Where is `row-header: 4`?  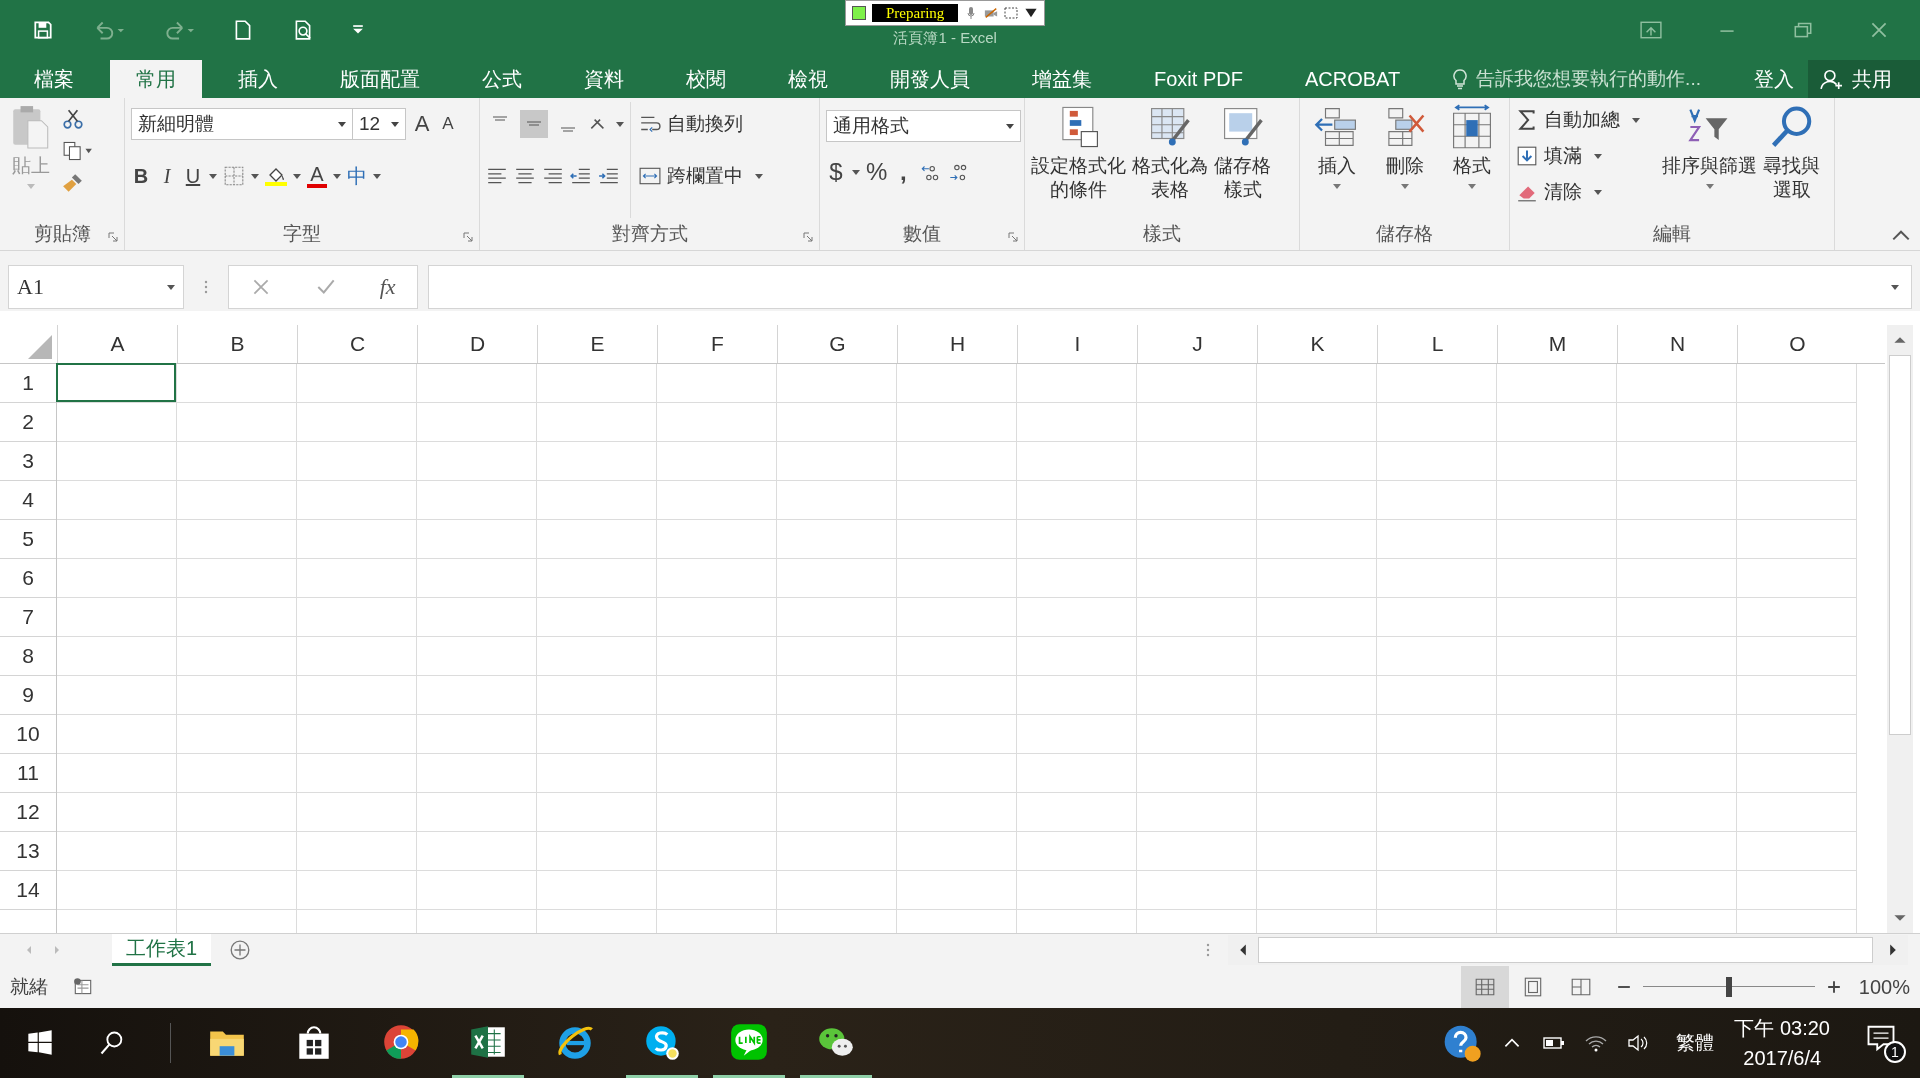 row-header: 4 is located at coordinates (28, 500).